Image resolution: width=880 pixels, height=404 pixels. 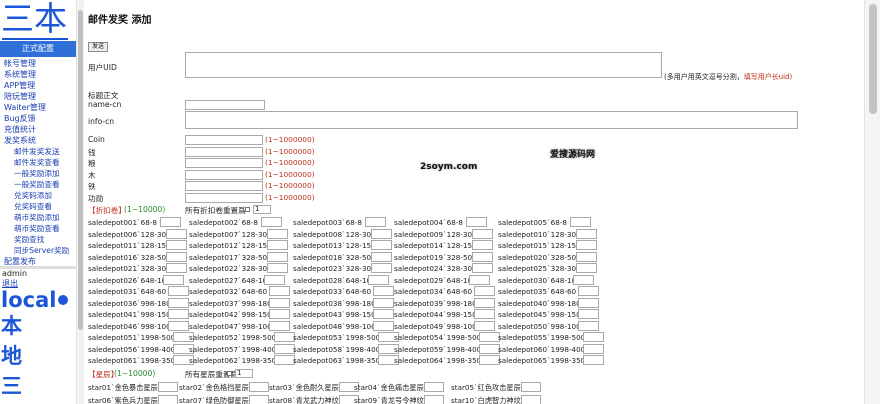 I want to click on submenu-item: 兑奖码查看, so click(x=40, y=206).